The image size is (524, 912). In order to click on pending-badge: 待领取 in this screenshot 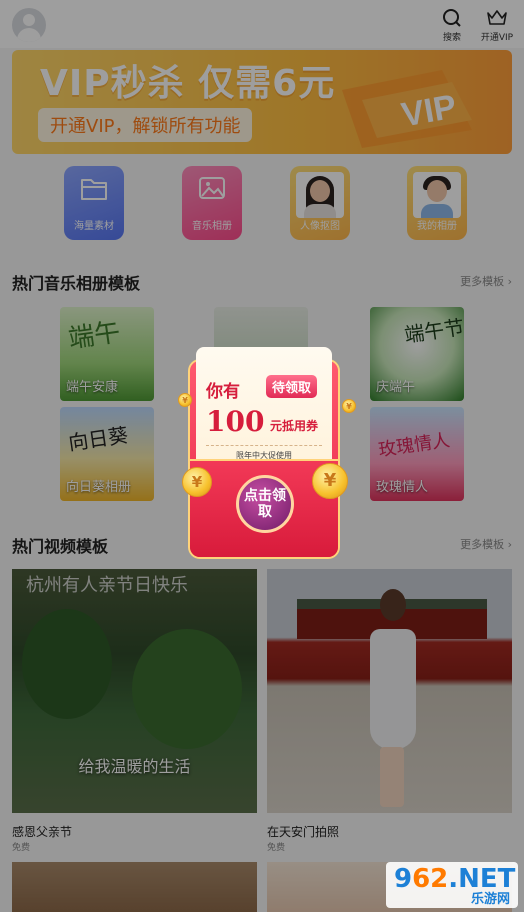, I will do `click(292, 386)`.